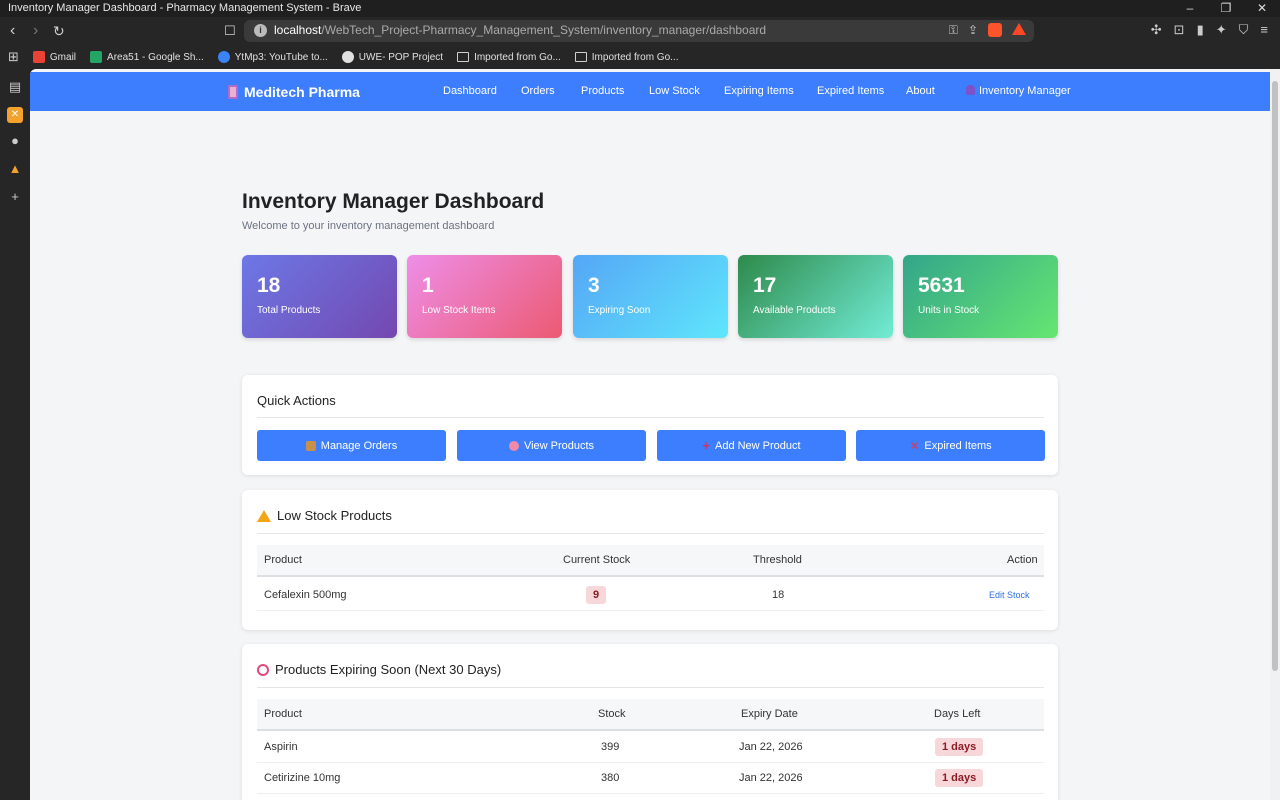  I want to click on window-controls: – ❐ ✕, so click(1226, 8).